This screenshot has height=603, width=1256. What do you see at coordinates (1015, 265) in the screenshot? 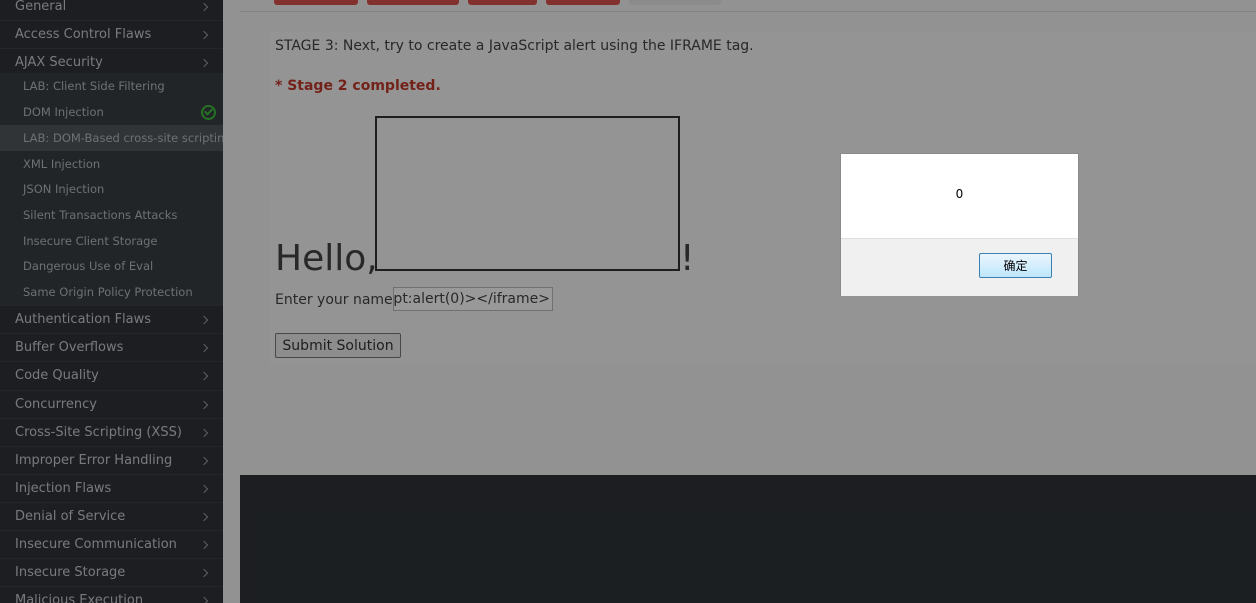
I see `ok-button: 确定` at bounding box center [1015, 265].